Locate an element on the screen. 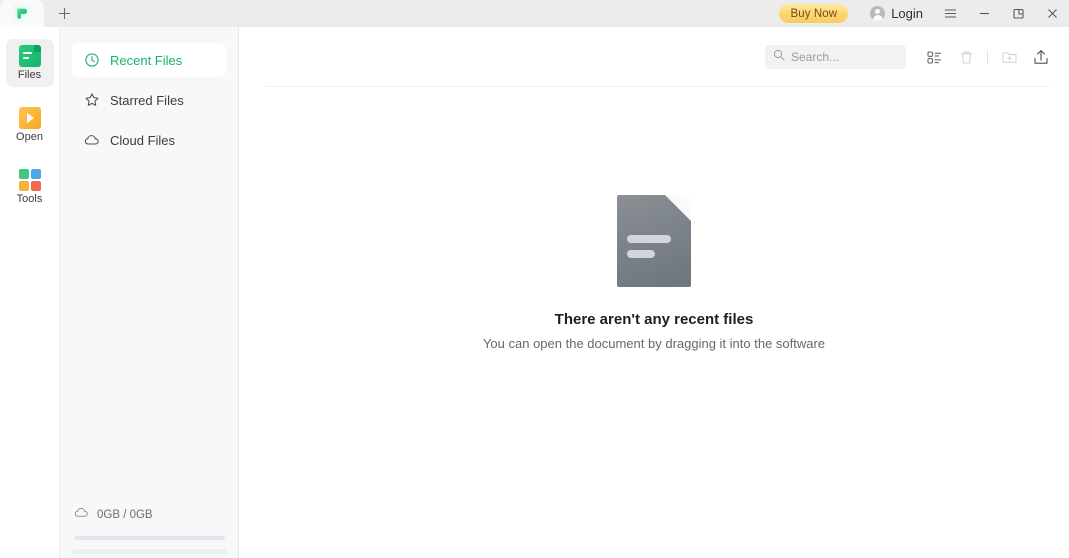 The image size is (1069, 558). tab-strip is located at coordinates (42, 13).